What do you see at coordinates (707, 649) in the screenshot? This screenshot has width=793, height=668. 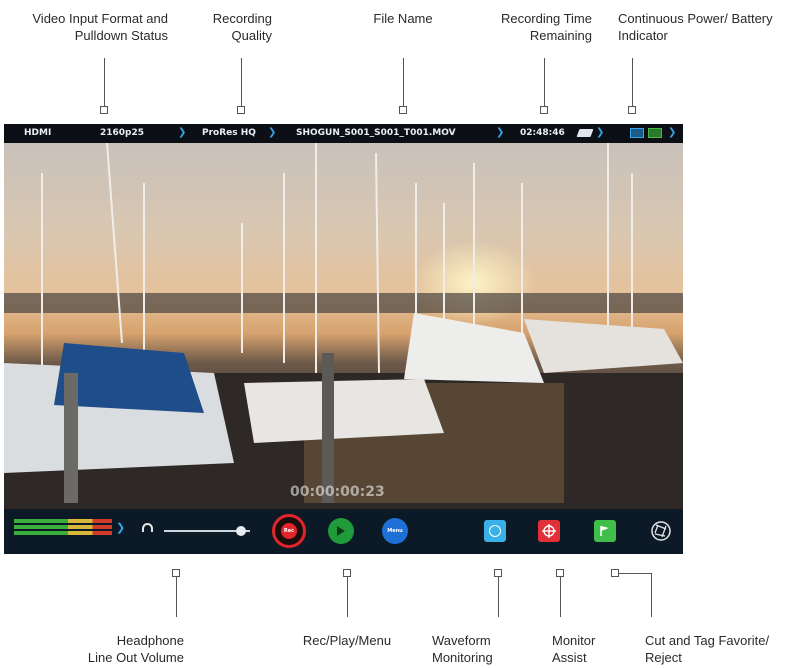 I see `callout-cut-tag: Cut and Tag Favorite/ Reject` at bounding box center [707, 649].